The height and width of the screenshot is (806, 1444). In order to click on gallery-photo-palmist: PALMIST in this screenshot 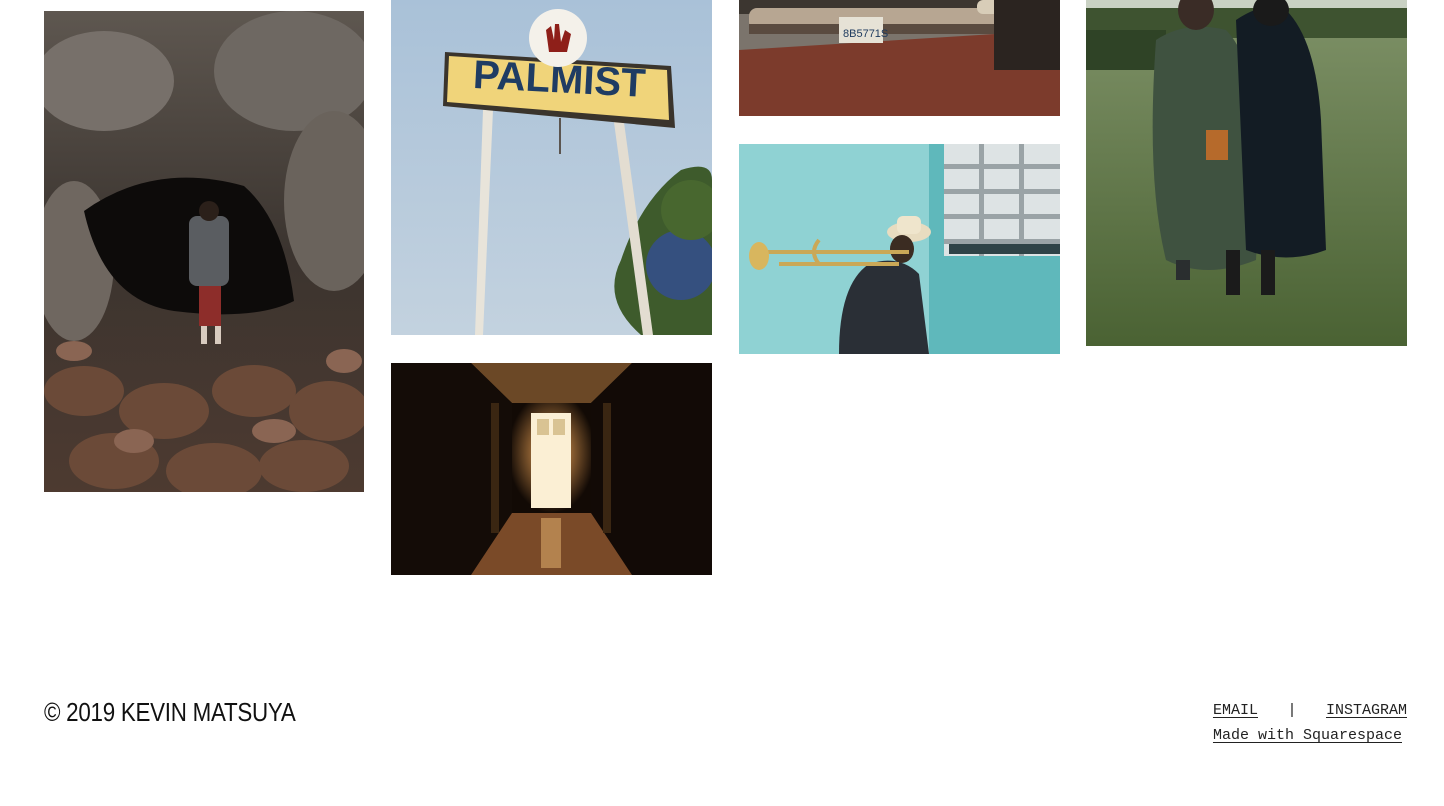, I will do `click(551, 167)`.